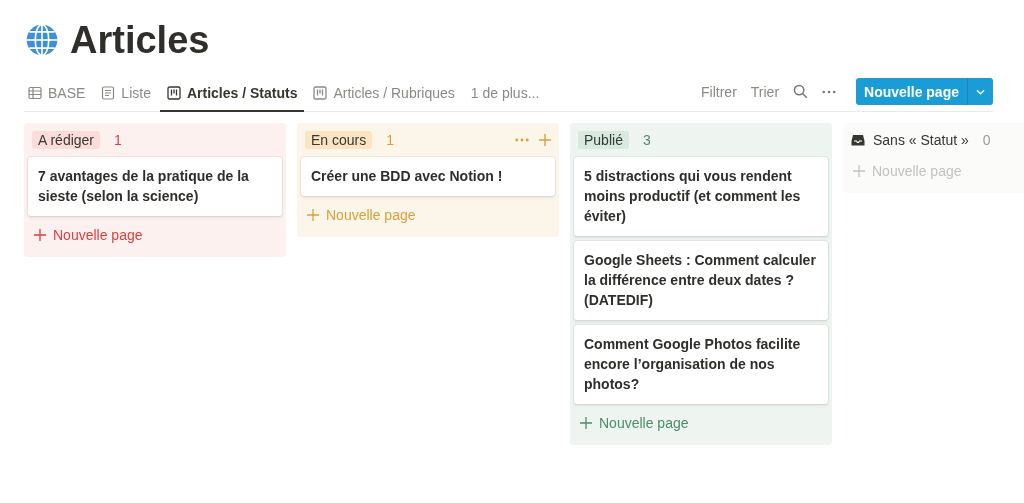 The image size is (1024, 503). What do you see at coordinates (980, 91) in the screenshot?
I see `chevron-icon` at bounding box center [980, 91].